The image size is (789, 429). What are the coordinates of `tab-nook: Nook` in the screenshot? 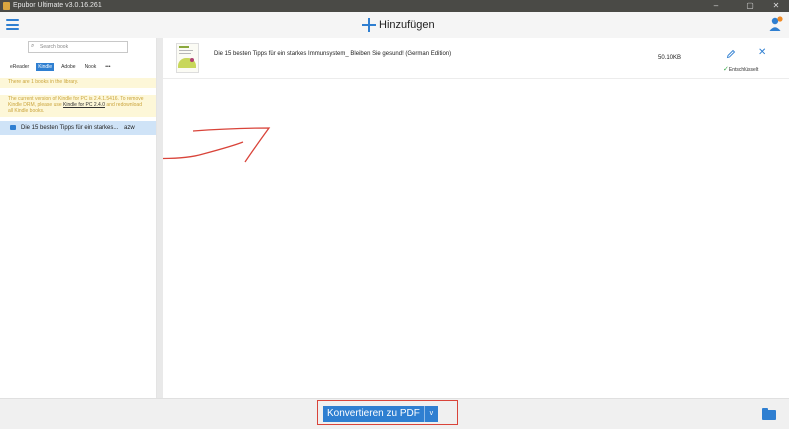 It's located at (91, 67).